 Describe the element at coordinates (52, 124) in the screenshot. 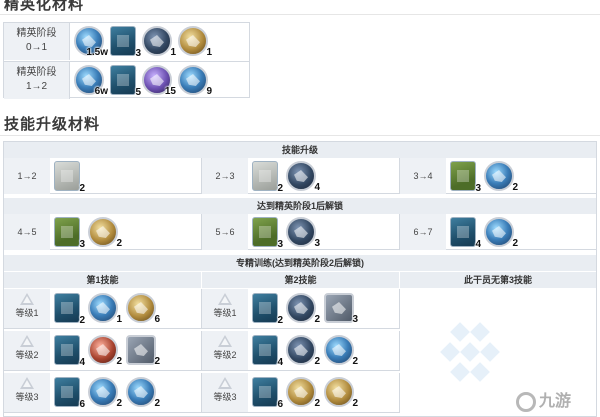

I see `skill-section-title: 技能升级材料` at that location.